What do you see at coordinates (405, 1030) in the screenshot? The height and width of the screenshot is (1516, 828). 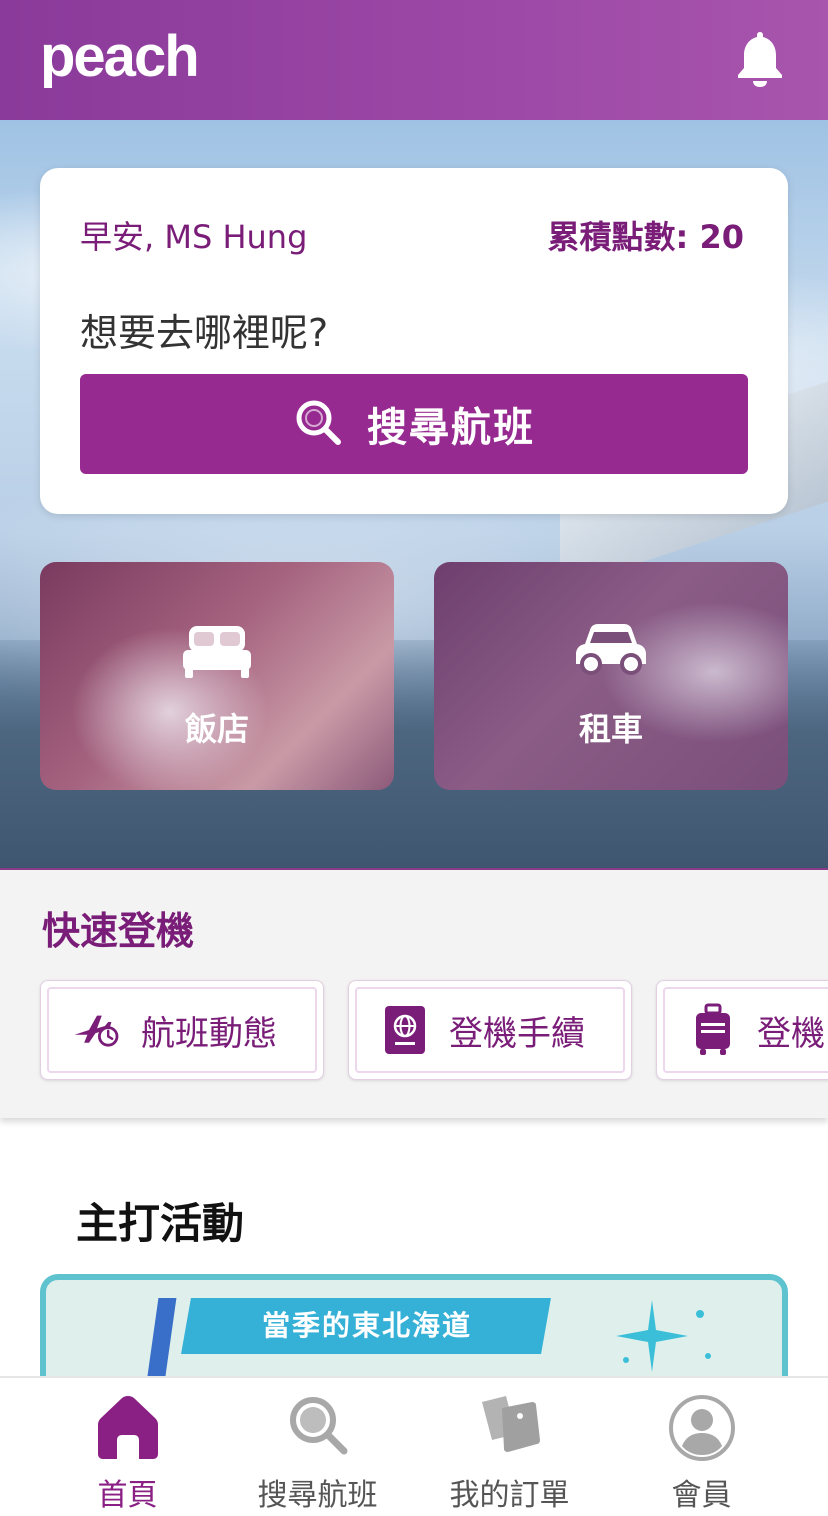 I see `passport-icon` at bounding box center [405, 1030].